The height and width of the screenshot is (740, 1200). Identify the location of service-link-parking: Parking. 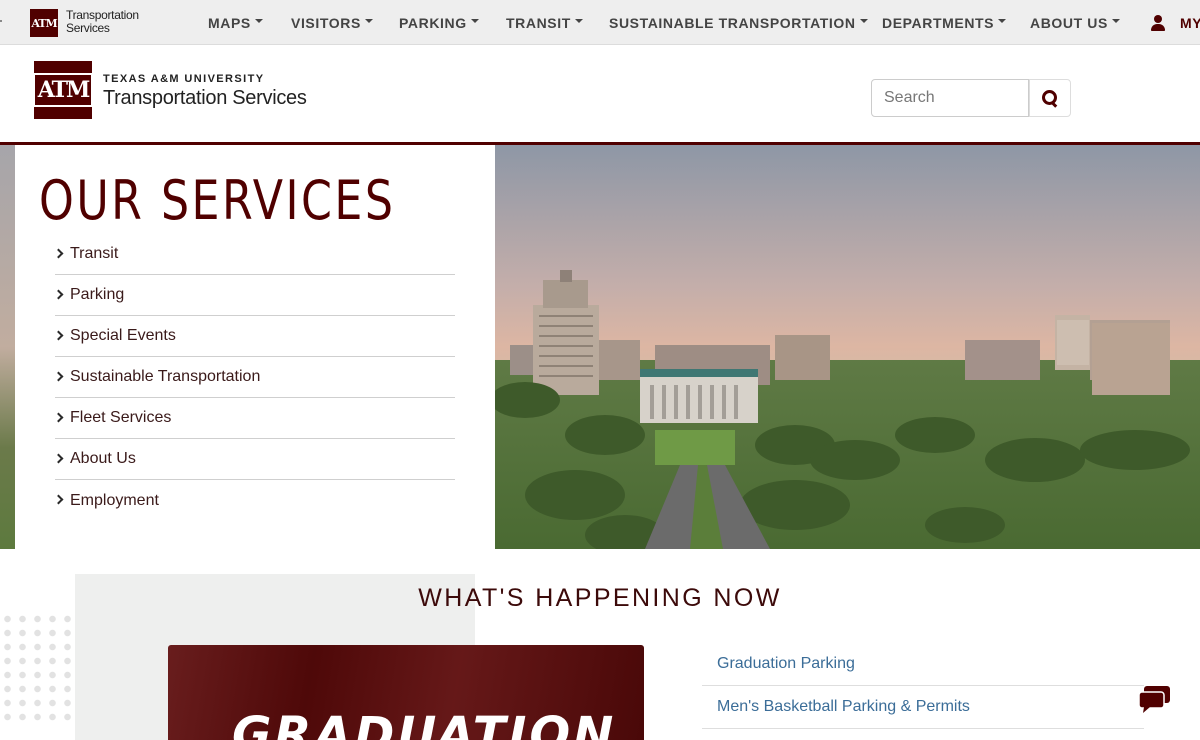
(254, 295).